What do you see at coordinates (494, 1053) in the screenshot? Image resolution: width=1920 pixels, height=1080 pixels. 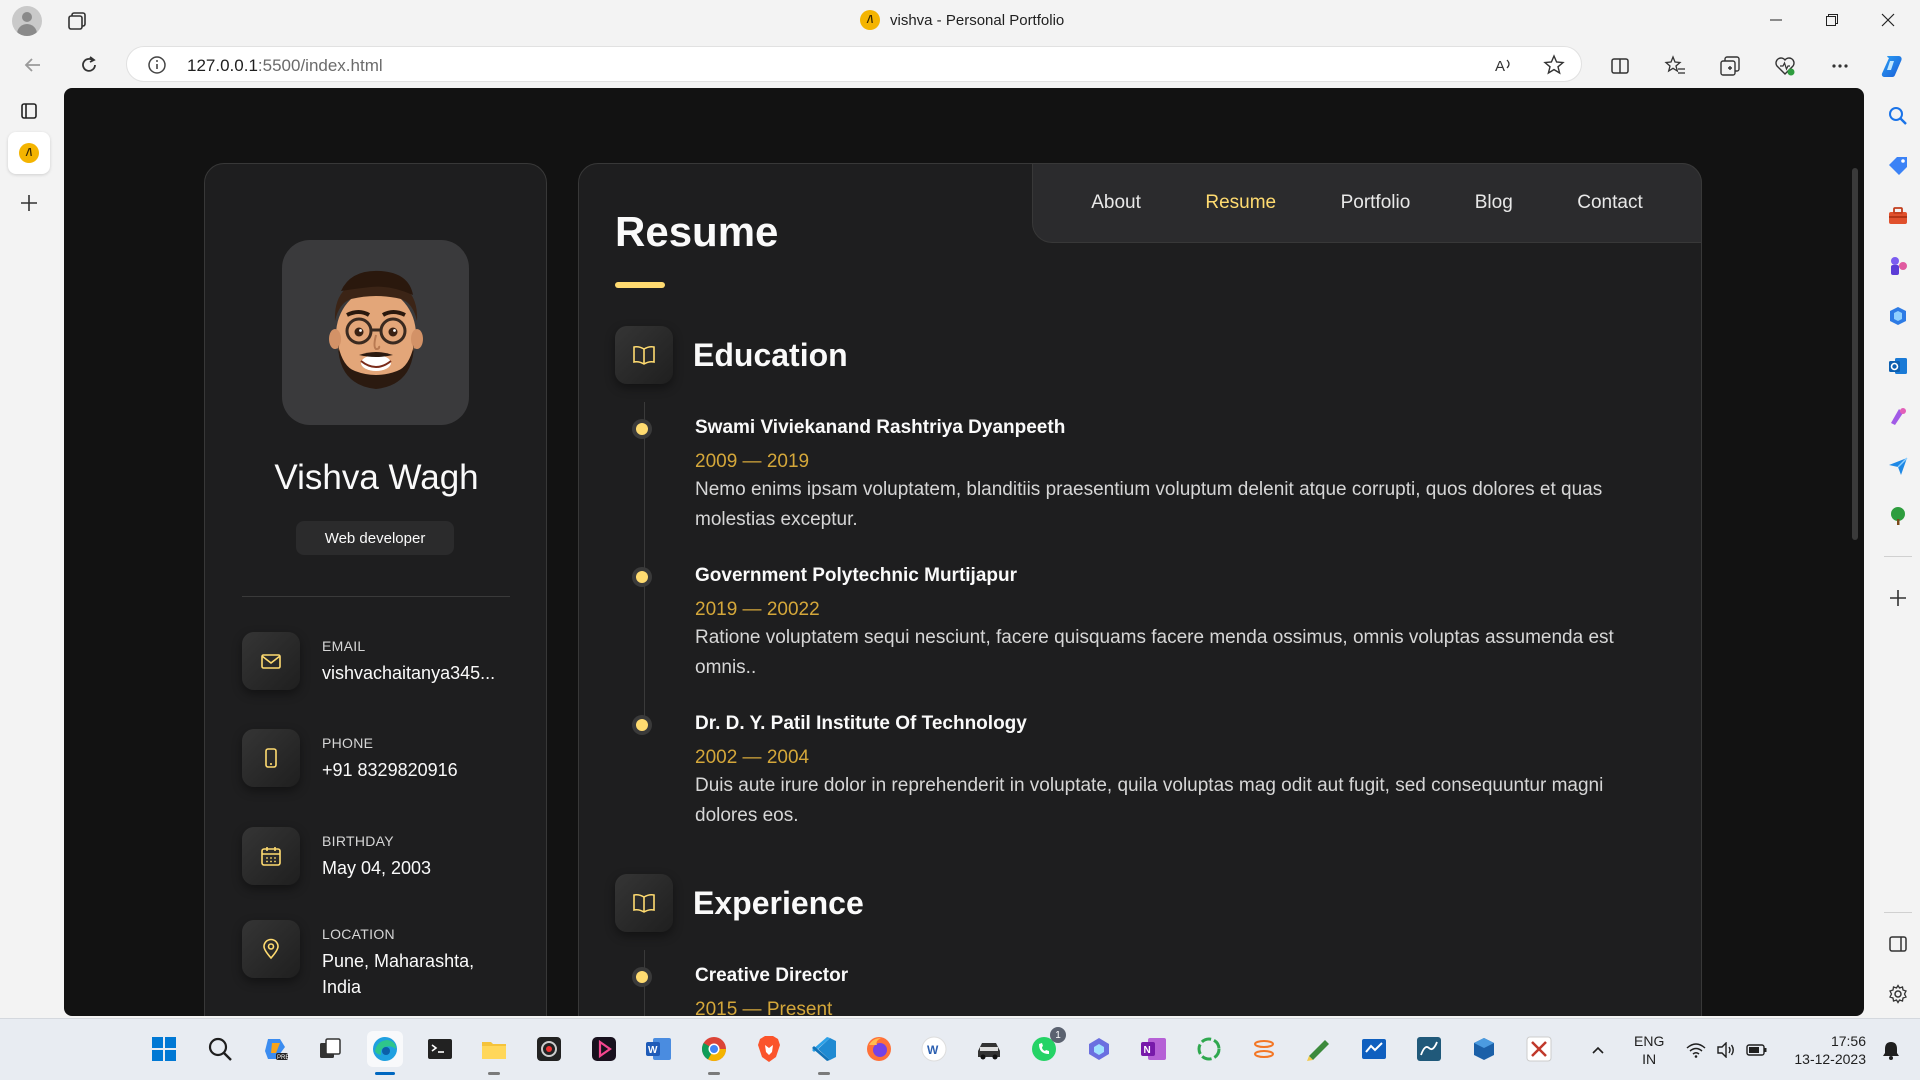 I see `file-explorer-icon` at bounding box center [494, 1053].